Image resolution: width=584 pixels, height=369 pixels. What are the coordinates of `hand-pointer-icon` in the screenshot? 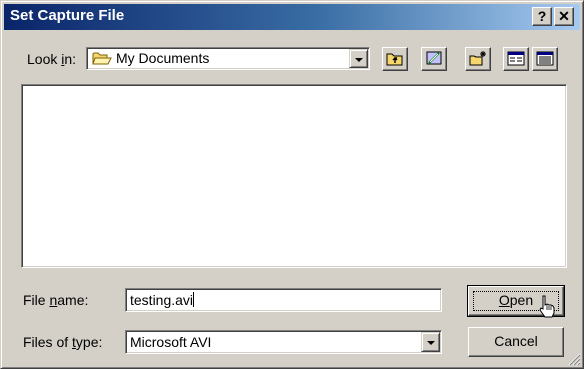 It's located at (547, 306).